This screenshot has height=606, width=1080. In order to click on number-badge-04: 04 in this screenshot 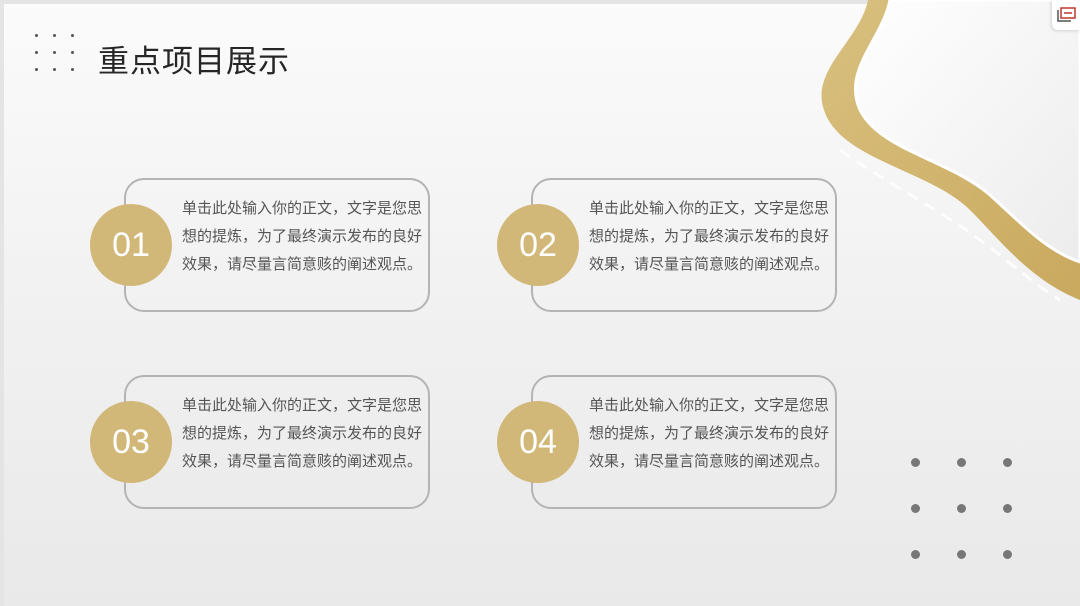, I will do `click(538, 442)`.